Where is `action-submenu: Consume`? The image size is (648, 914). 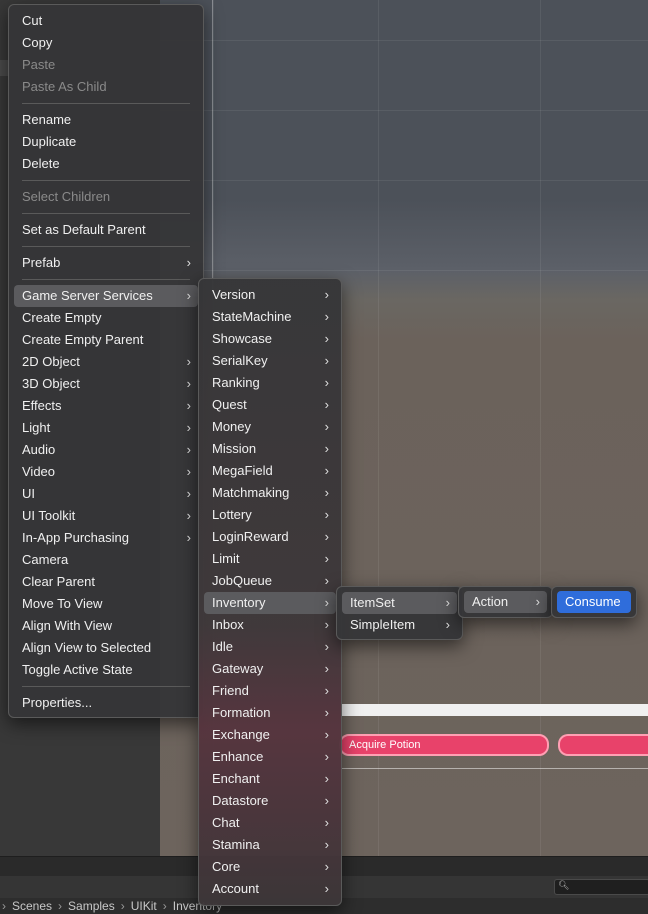
action-submenu: Consume is located at coordinates (594, 602).